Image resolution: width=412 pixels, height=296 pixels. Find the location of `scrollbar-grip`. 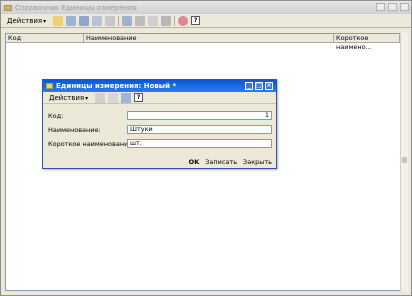

scrollbar-grip is located at coordinates (404, 160).